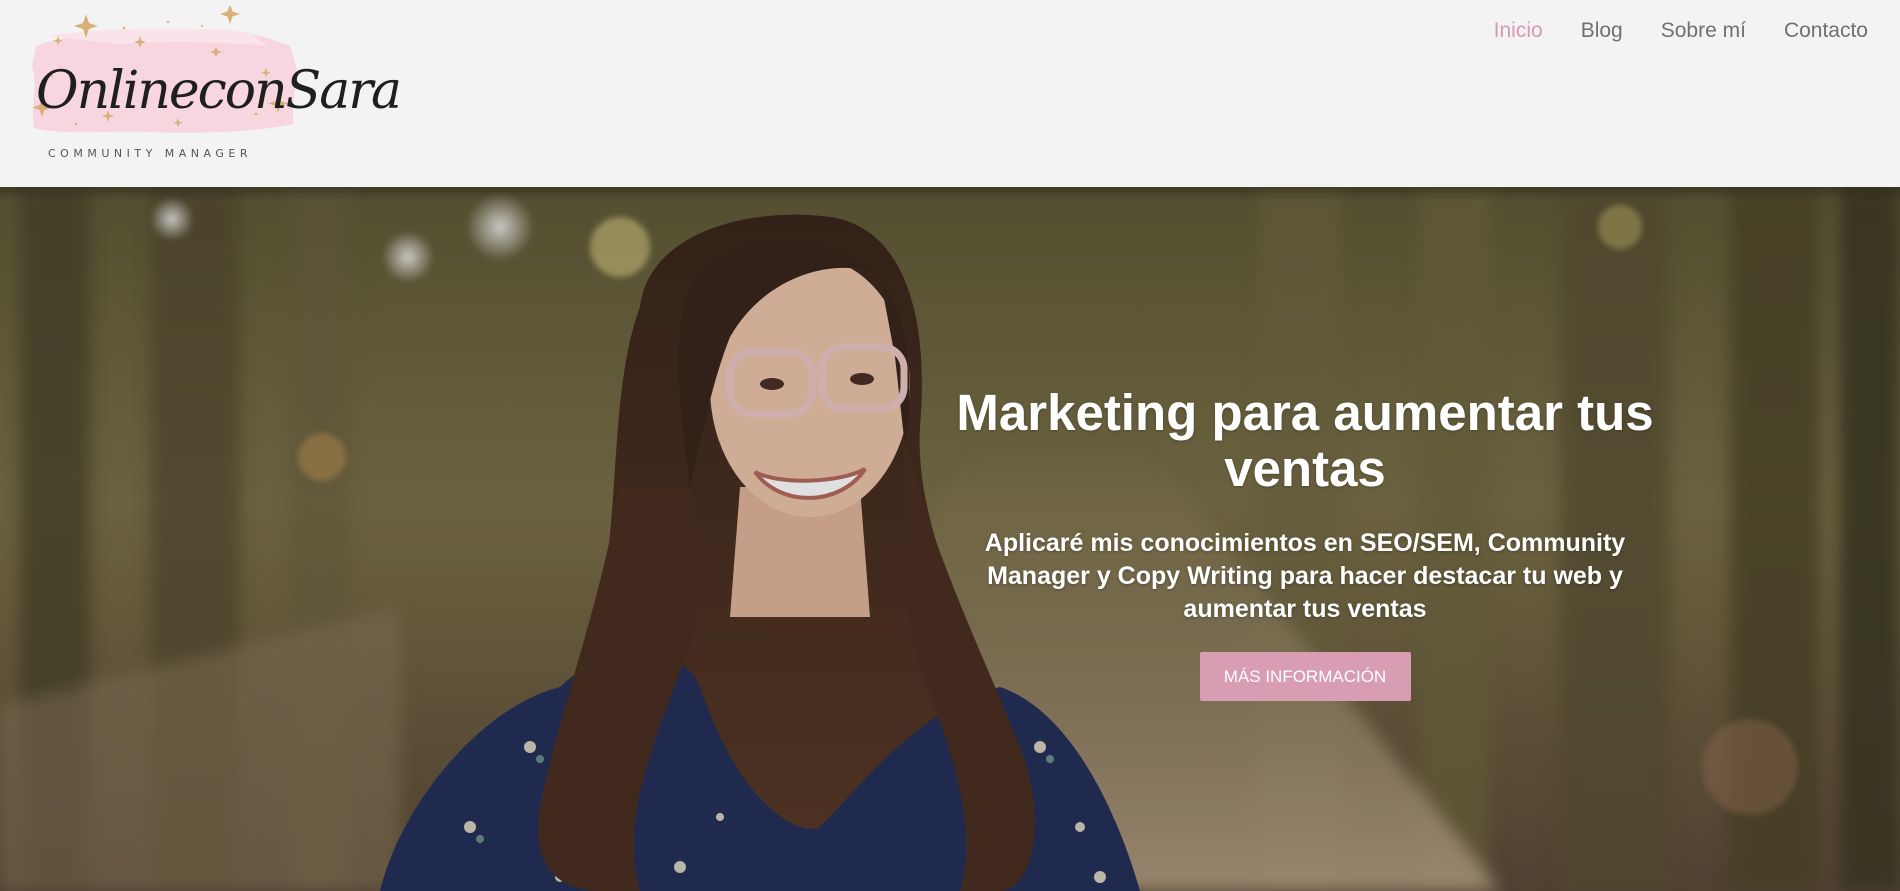 This screenshot has width=1900, height=891. What do you see at coordinates (950, 194) in the screenshot?
I see `header-drop-shadow` at bounding box center [950, 194].